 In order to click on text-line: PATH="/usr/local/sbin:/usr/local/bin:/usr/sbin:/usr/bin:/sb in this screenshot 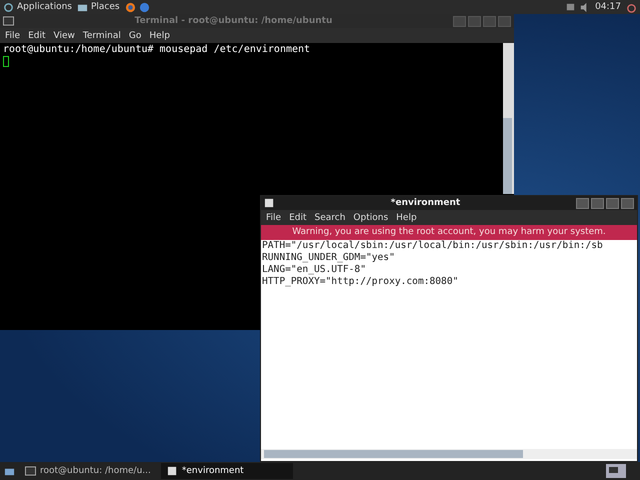, I will do `click(433, 246)`.